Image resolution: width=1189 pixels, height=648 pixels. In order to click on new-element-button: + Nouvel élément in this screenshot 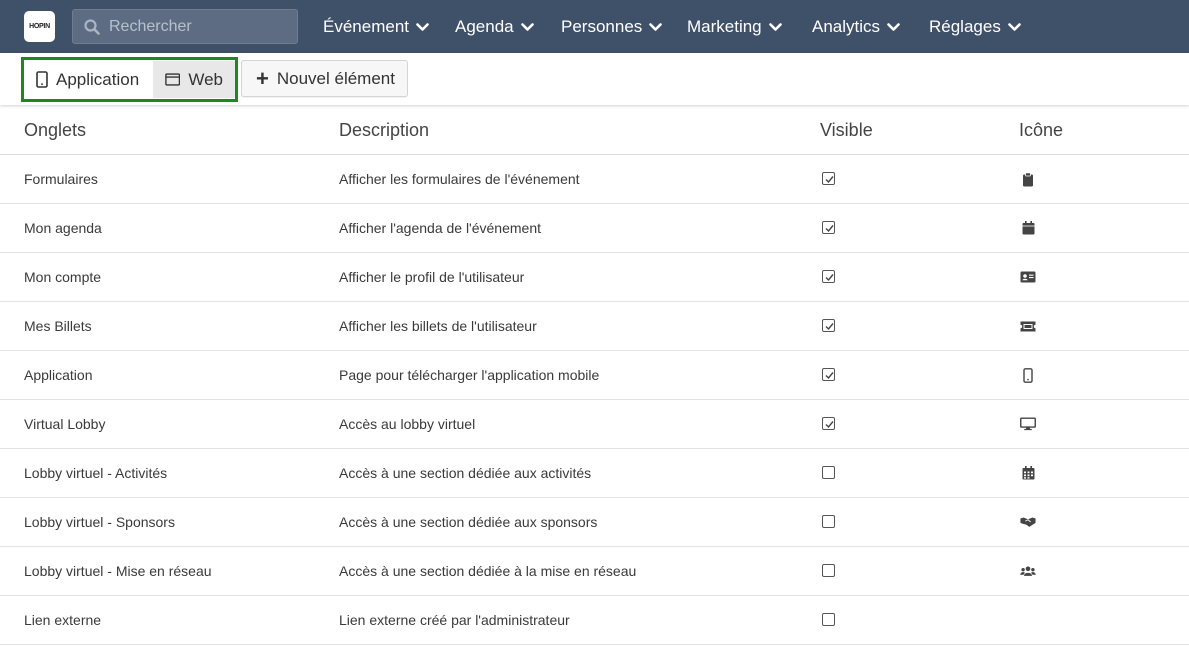, I will do `click(324, 78)`.